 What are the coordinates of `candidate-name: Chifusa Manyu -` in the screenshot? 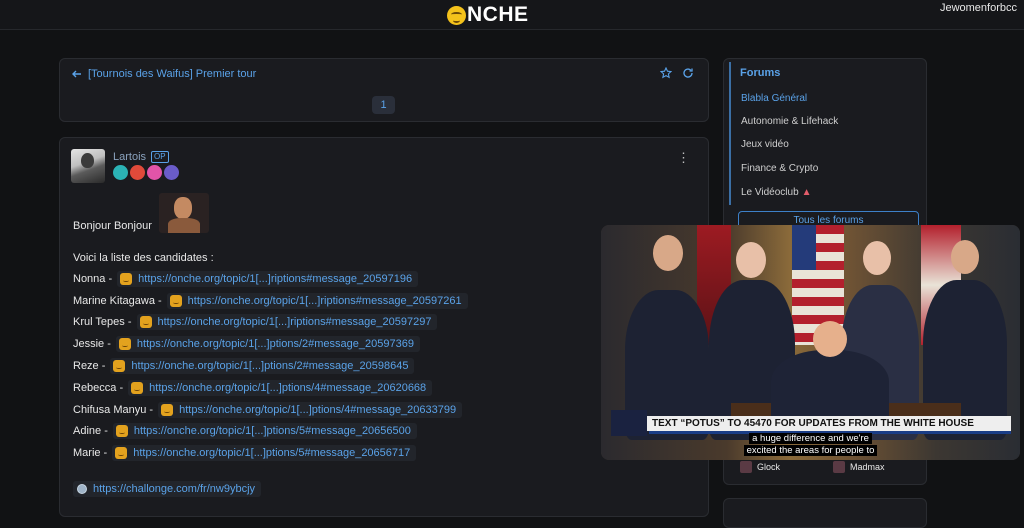 It's located at (113, 409).